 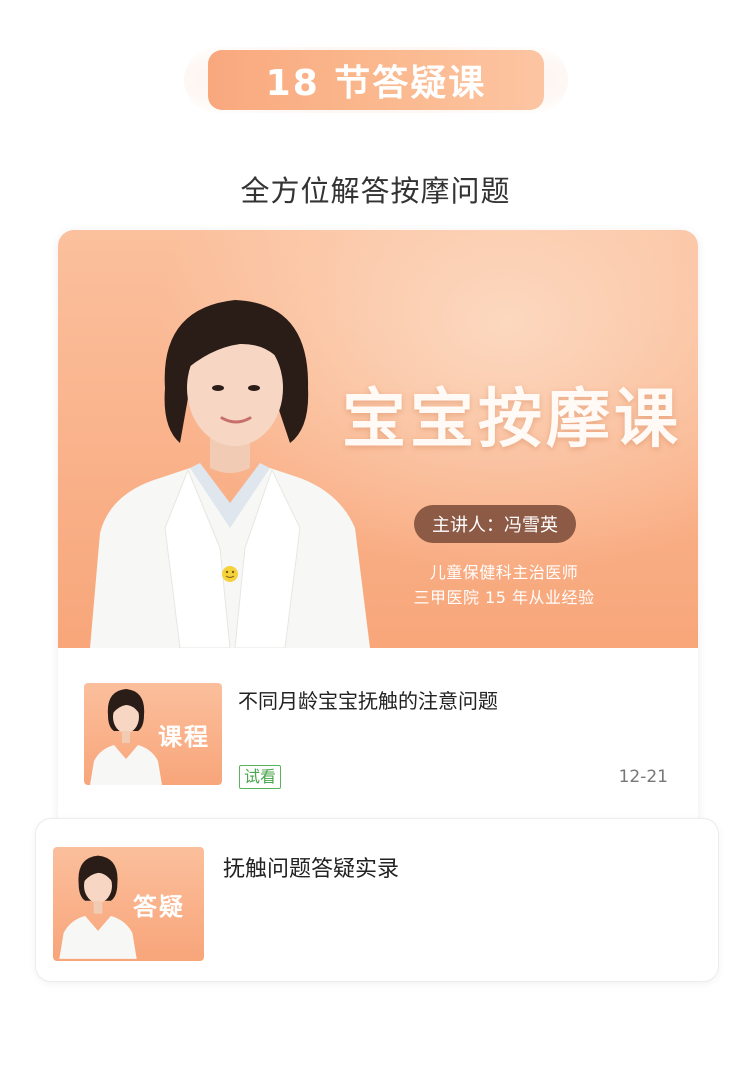 What do you see at coordinates (184, 737) in the screenshot?
I see `lesson-thumbnail-label: 课程` at bounding box center [184, 737].